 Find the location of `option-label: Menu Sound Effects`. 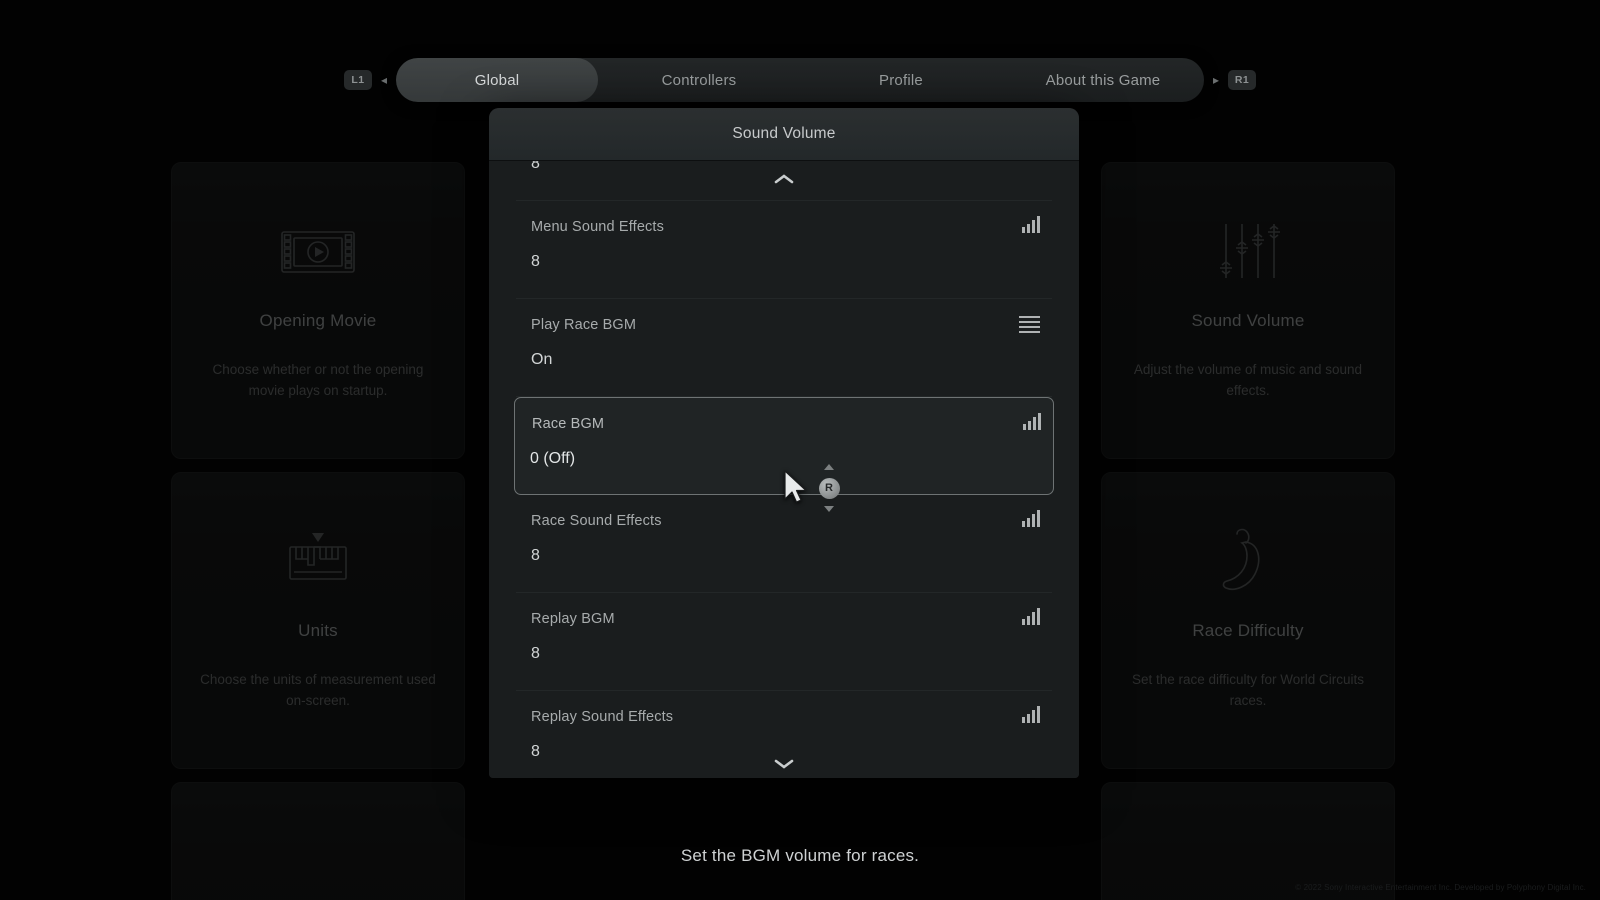

option-label: Menu Sound Effects is located at coordinates (598, 227).